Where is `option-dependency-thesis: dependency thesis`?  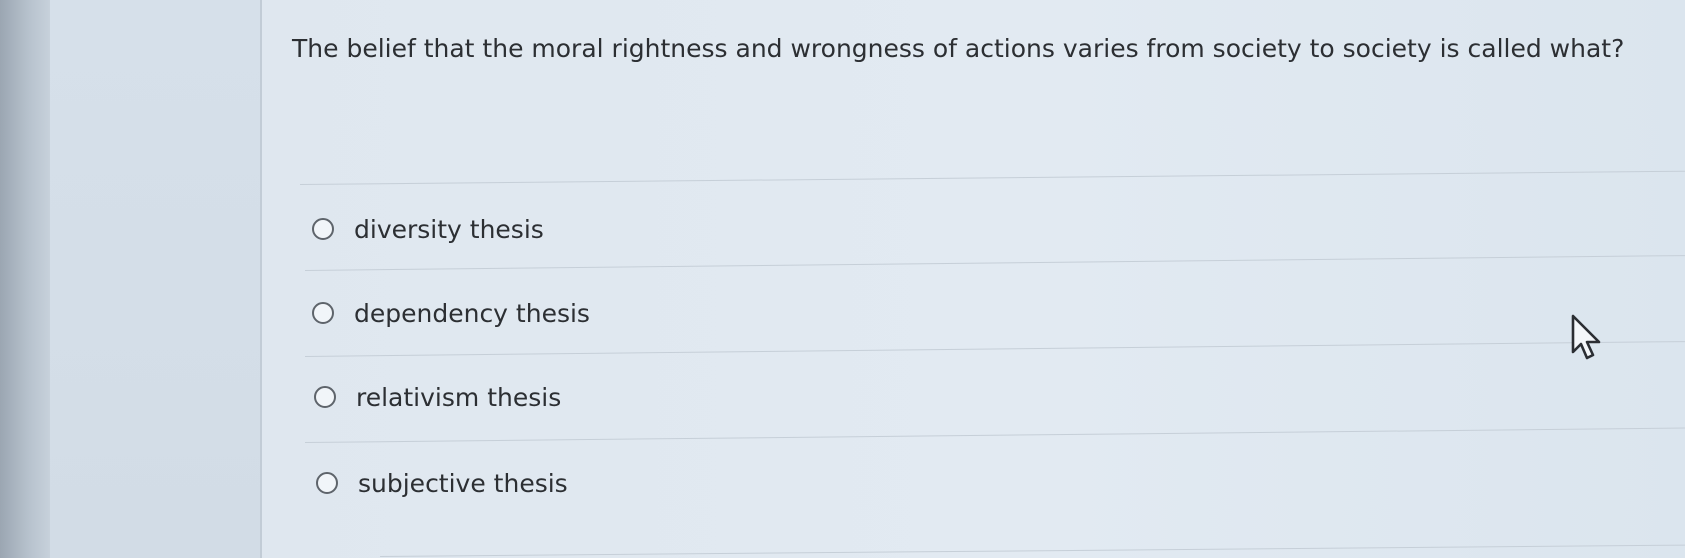
option-dependency-thesis: dependency thesis is located at coordinates (451, 313).